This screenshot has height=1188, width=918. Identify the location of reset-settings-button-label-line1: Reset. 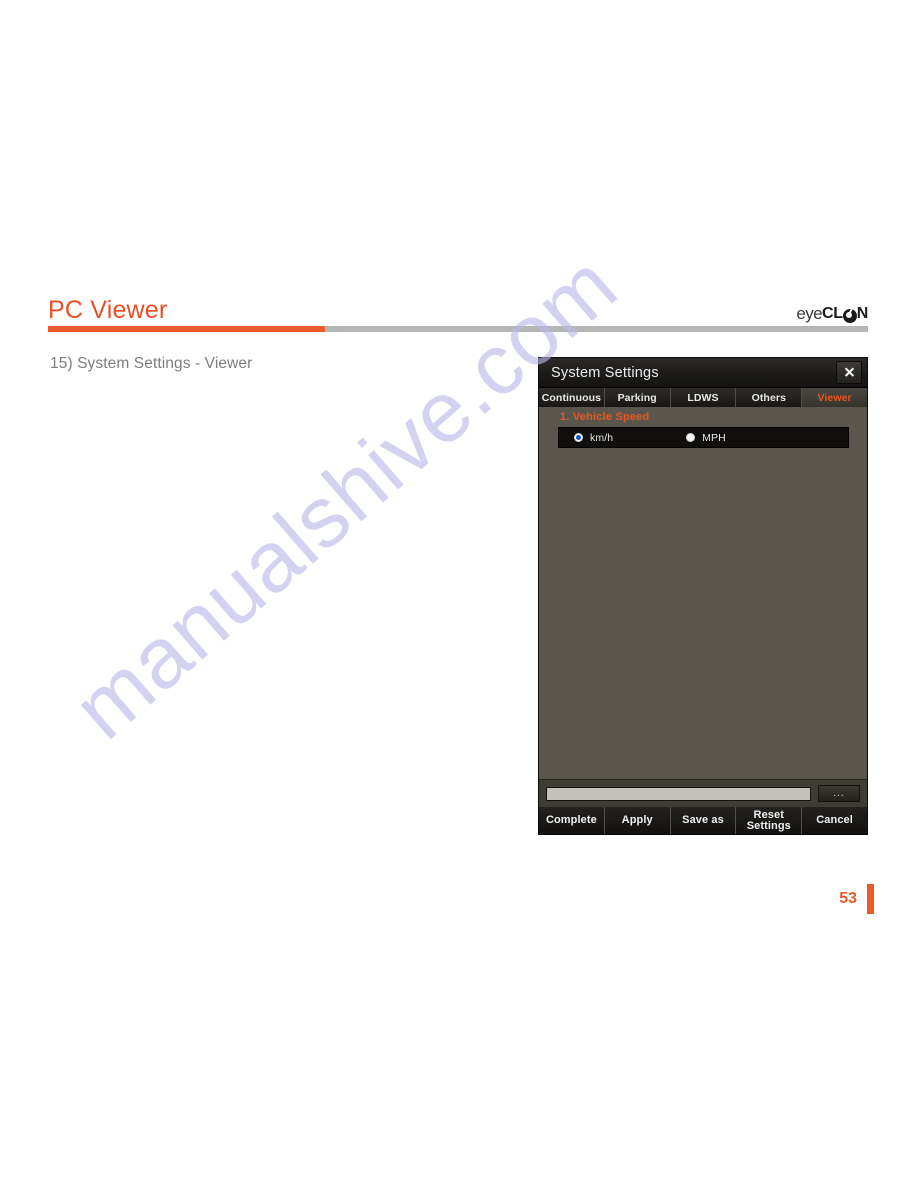
(769, 814).